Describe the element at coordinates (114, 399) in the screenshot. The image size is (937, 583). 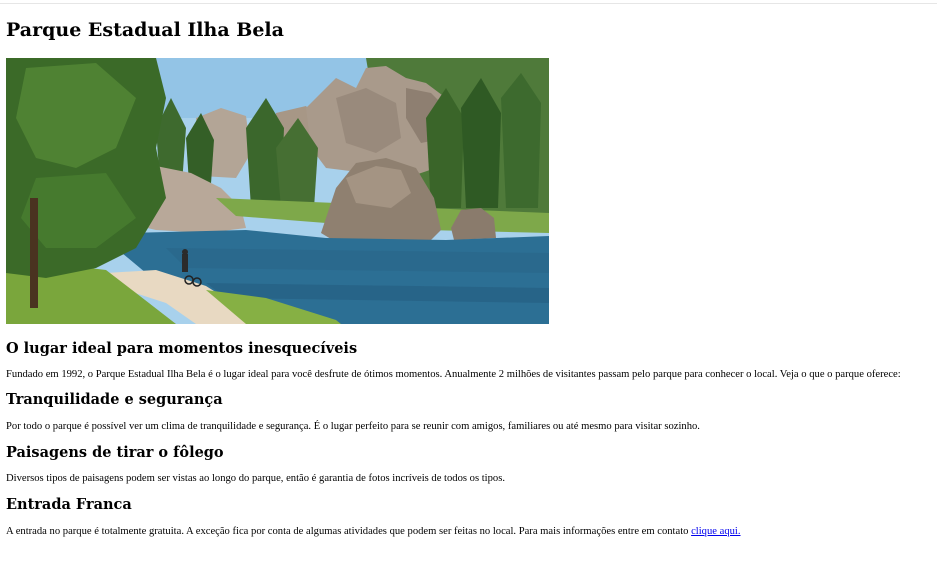
I see `section-heading-tranquility: Tranquilidade e segurança` at that location.